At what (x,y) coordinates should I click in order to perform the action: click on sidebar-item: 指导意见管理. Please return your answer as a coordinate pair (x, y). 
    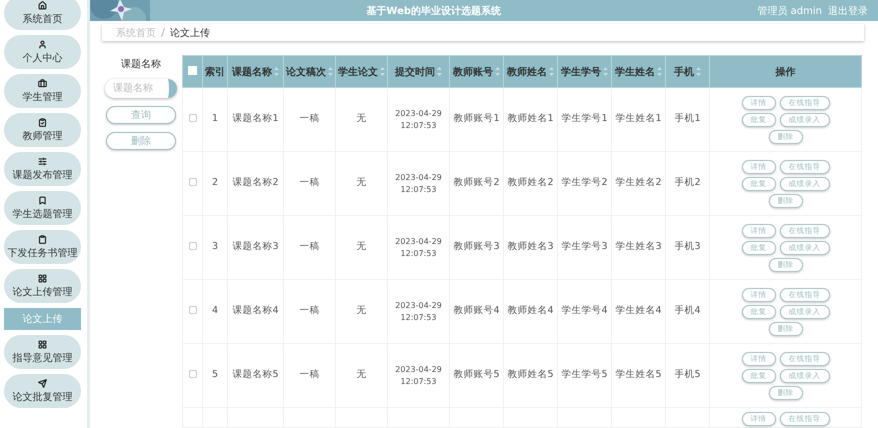
    Looking at the image, I should click on (42, 352).